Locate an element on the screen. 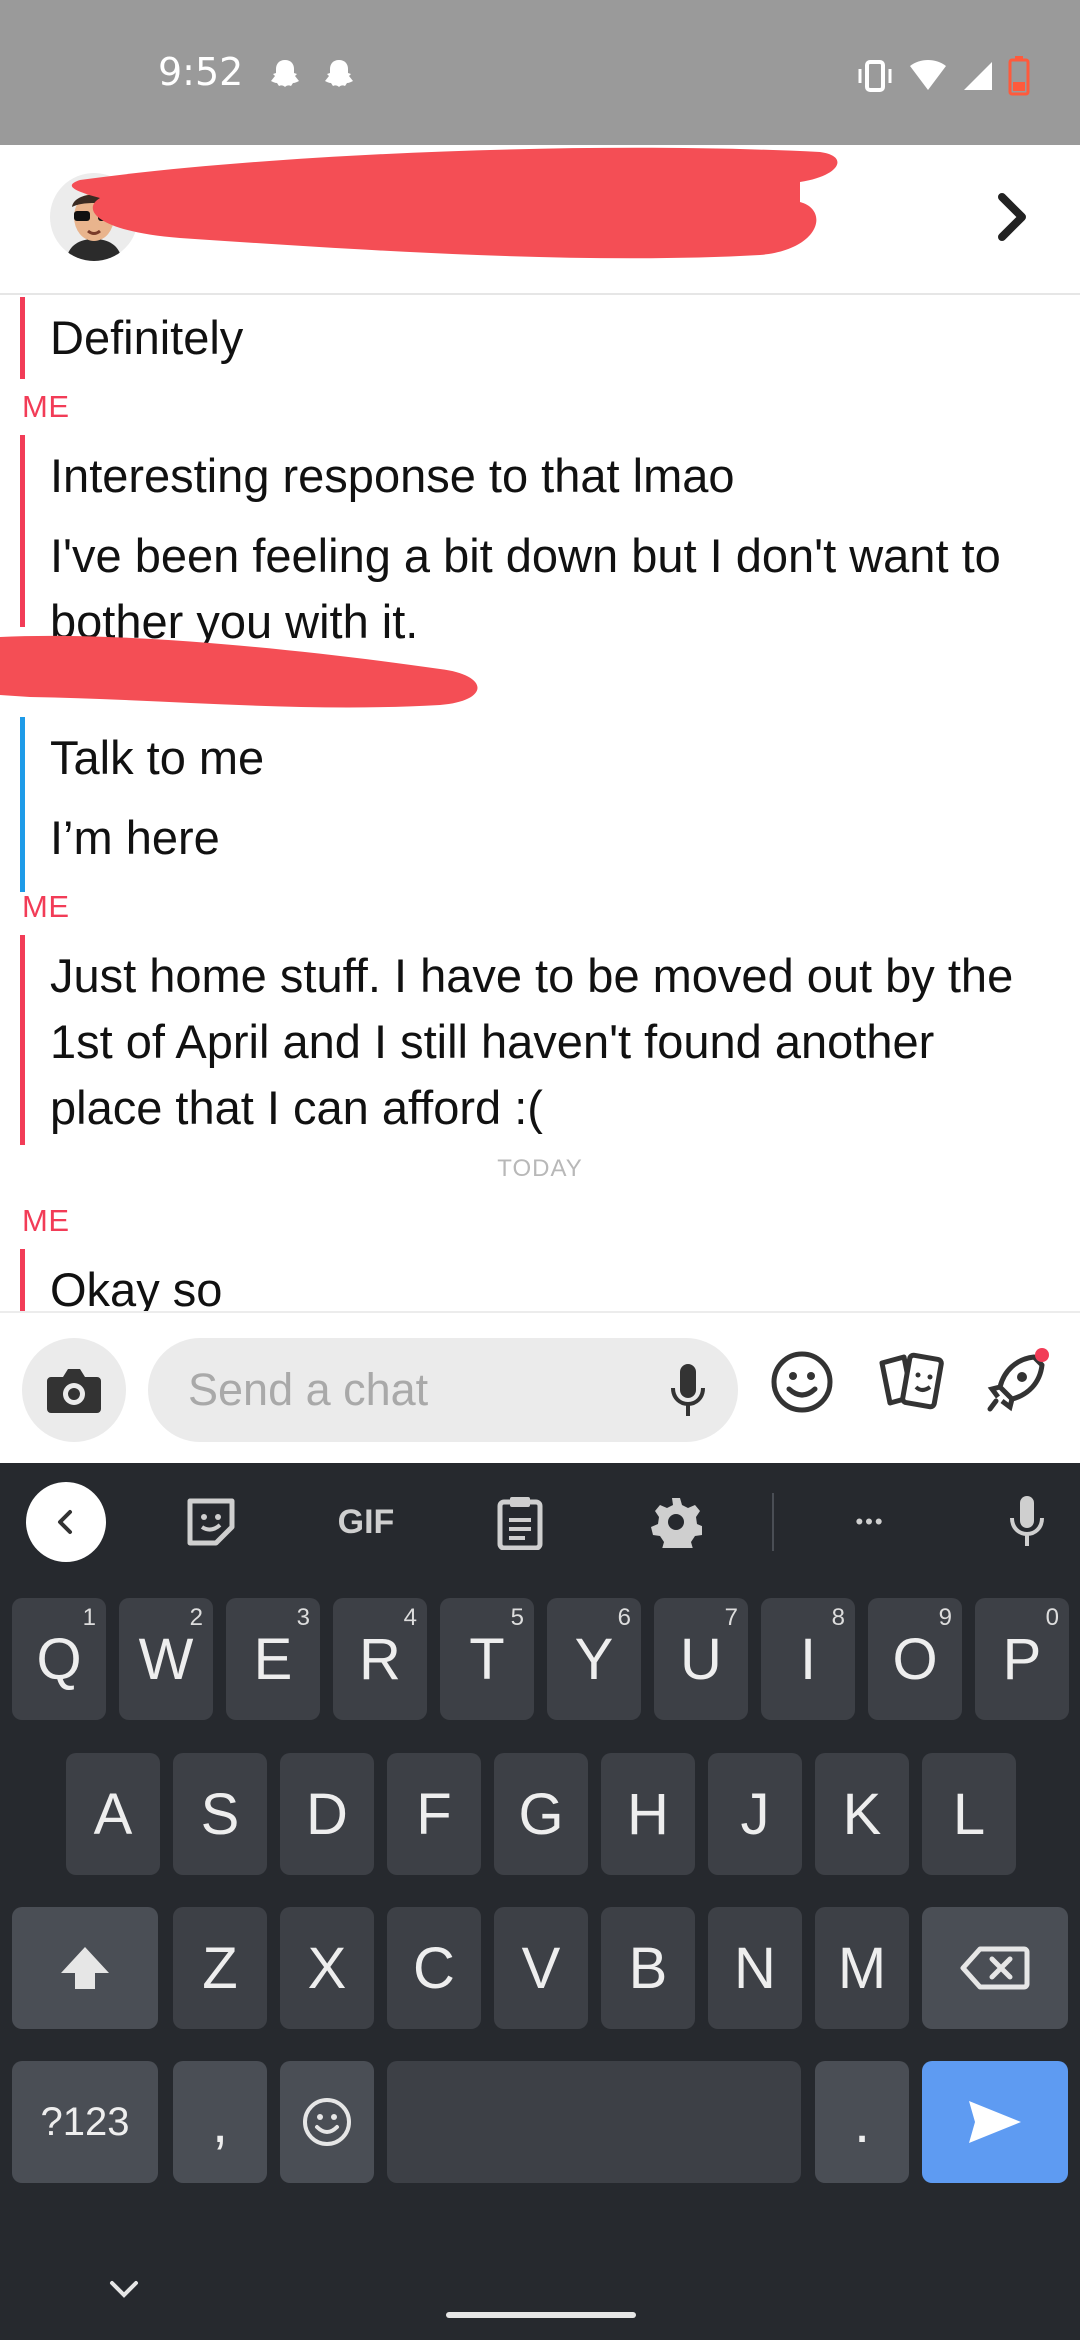 This screenshot has height=2340, width=1080. key-n: N is located at coordinates (755, 1968).